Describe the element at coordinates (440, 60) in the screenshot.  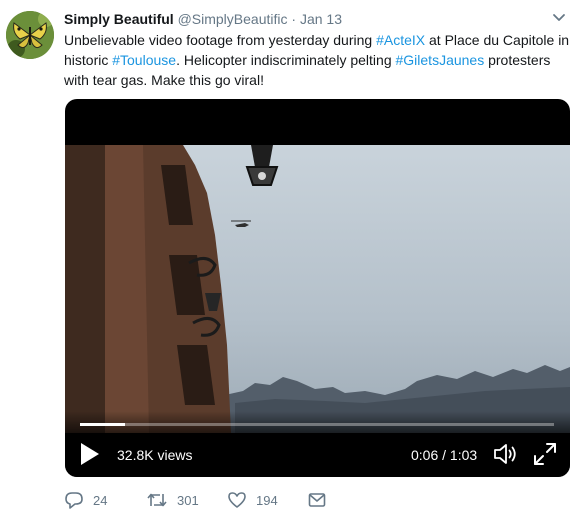
I see `hashtag-giletsjaunes: #GiletsJaunes` at that location.